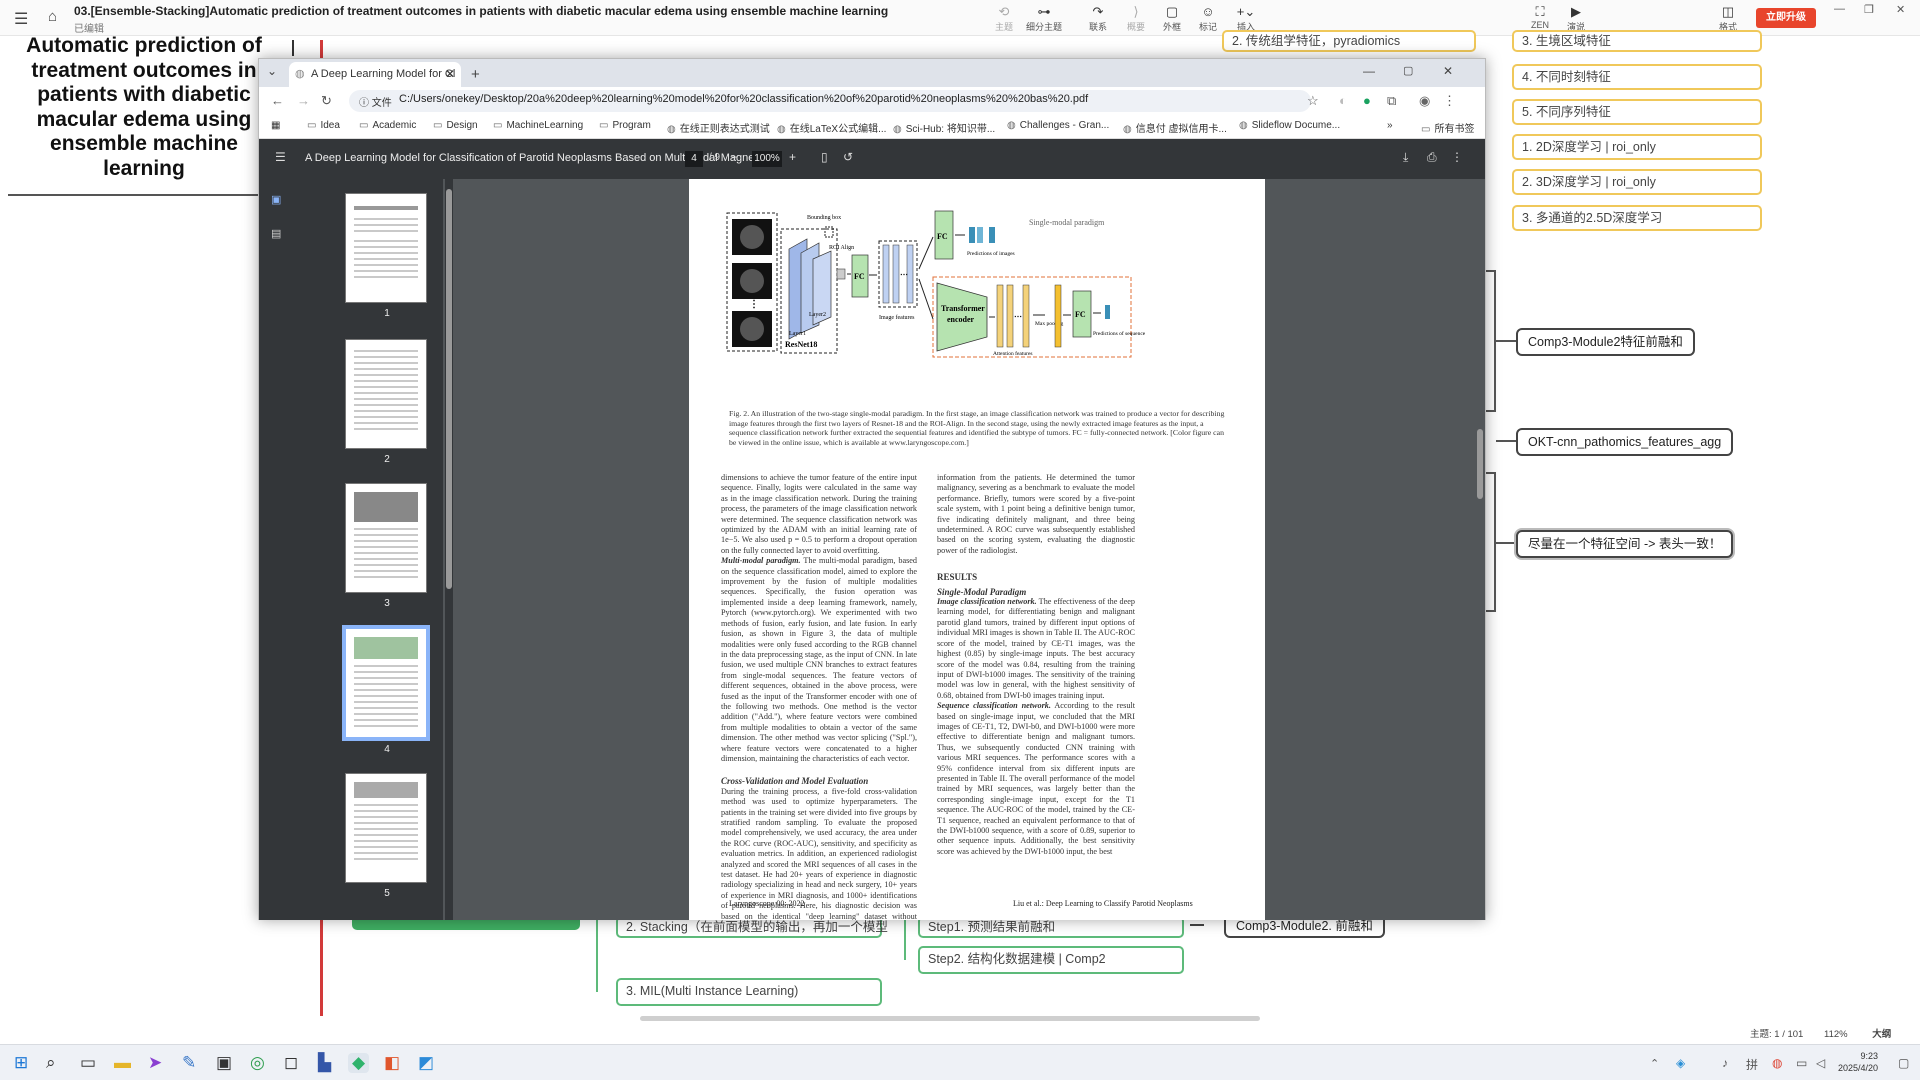  Describe the element at coordinates (1725, 1063) in the screenshot. I see `microphone-icon: ♪` at that location.